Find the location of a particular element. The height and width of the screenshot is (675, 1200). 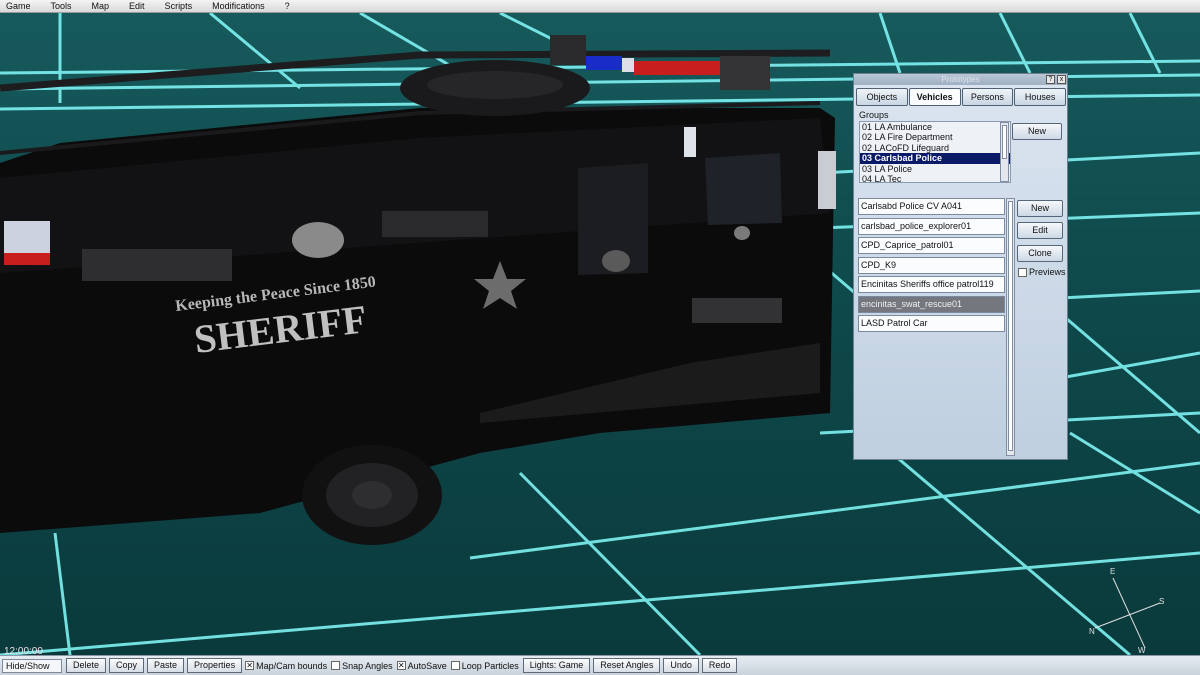

autosave-checkbox: ✕ is located at coordinates (401, 665).